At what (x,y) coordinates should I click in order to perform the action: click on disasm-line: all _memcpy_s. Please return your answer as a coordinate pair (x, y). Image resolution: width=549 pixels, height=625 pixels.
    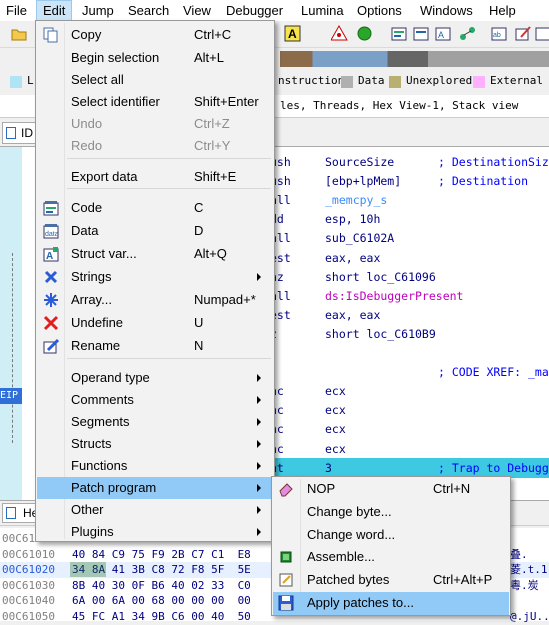
    Looking at the image, I should click on (409, 200).